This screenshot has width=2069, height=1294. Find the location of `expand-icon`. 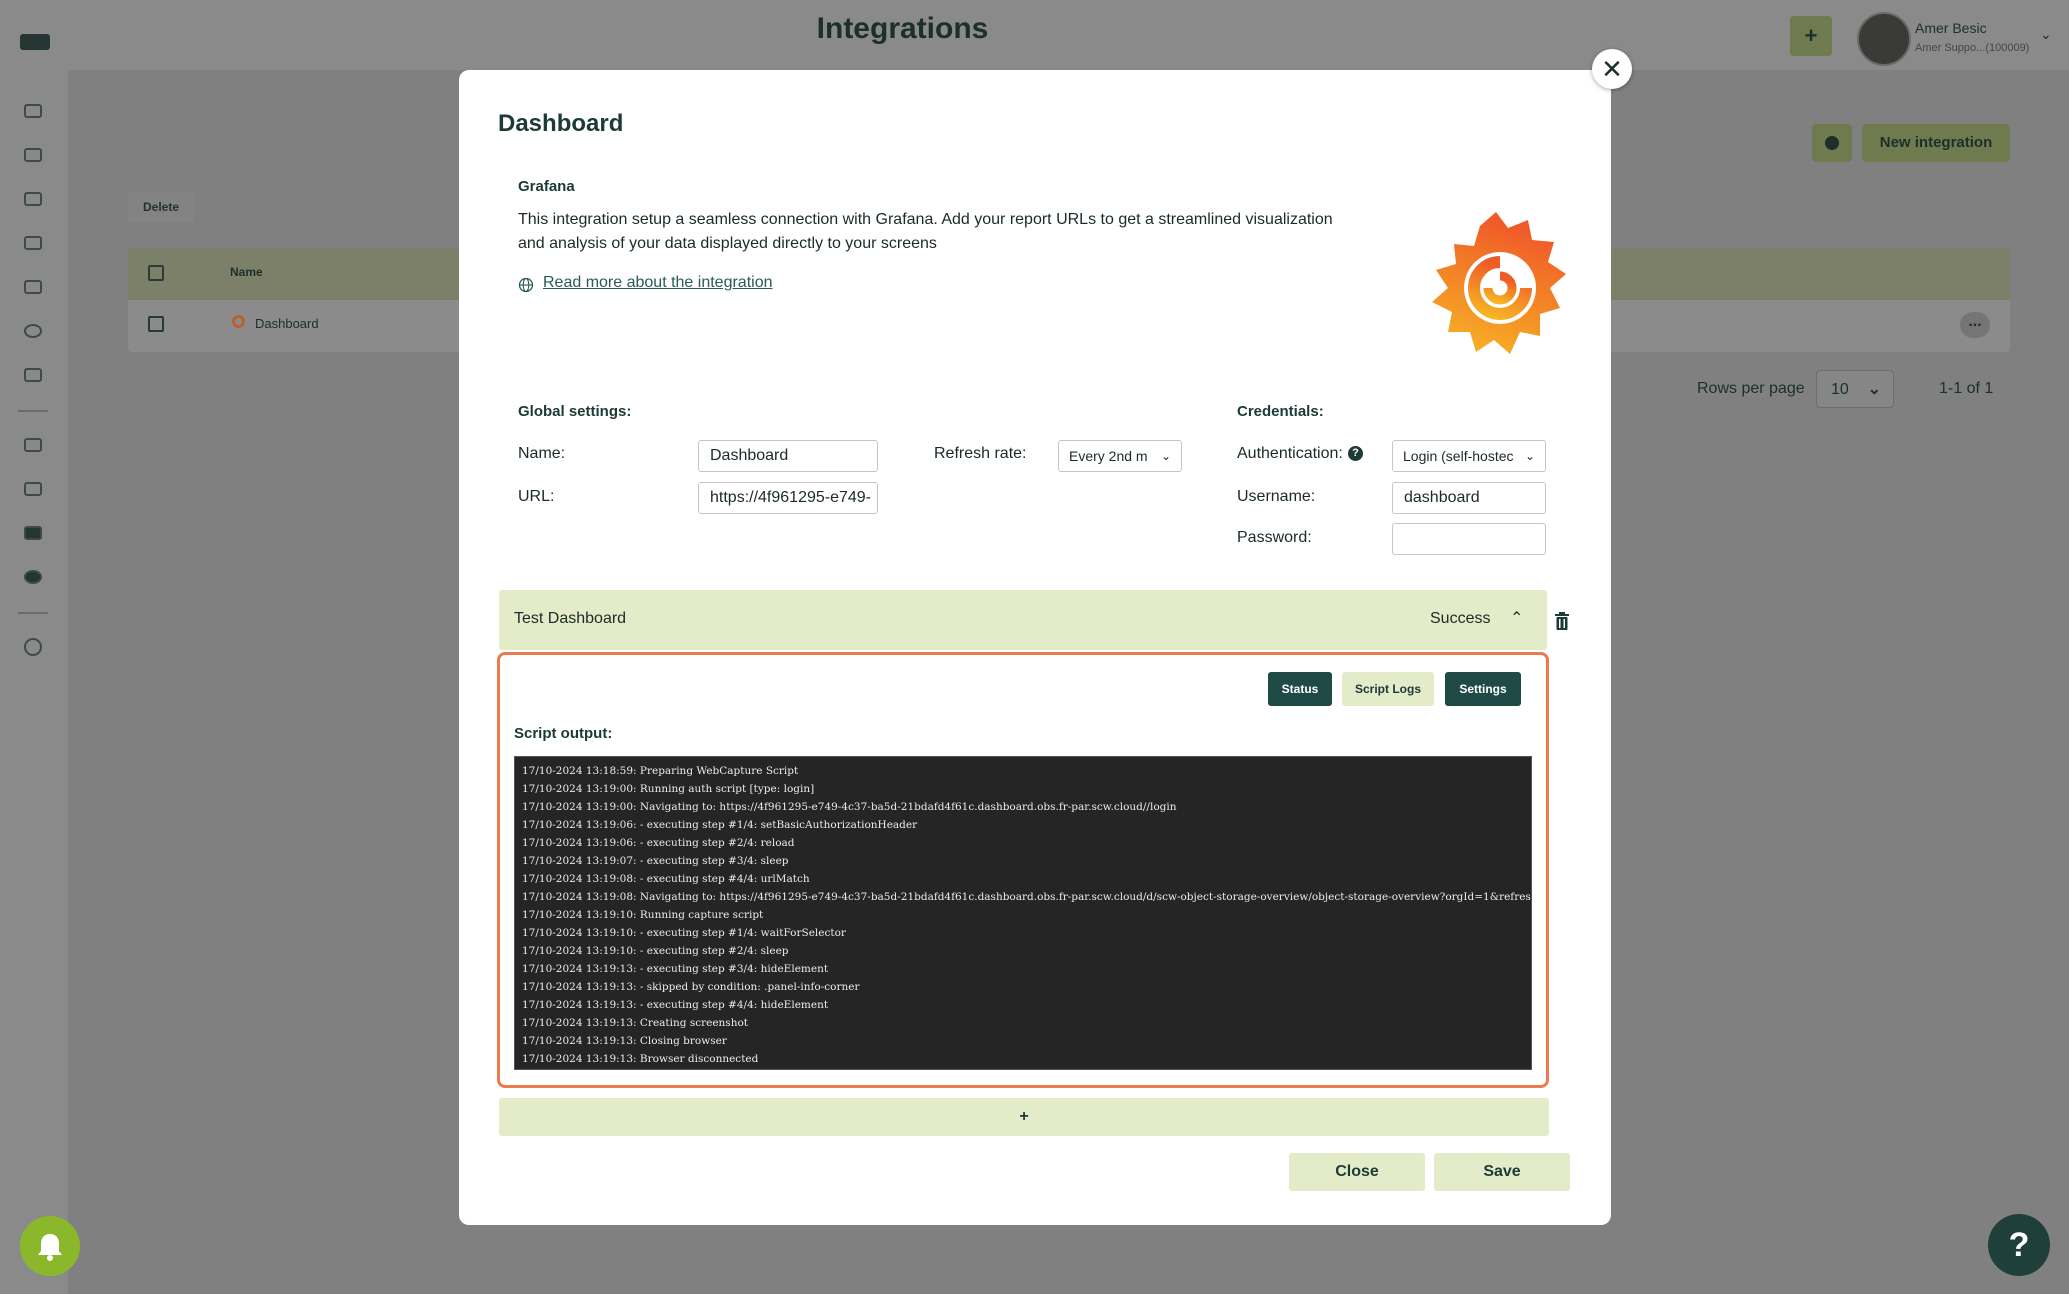

expand-icon is located at coordinates (33, 647).